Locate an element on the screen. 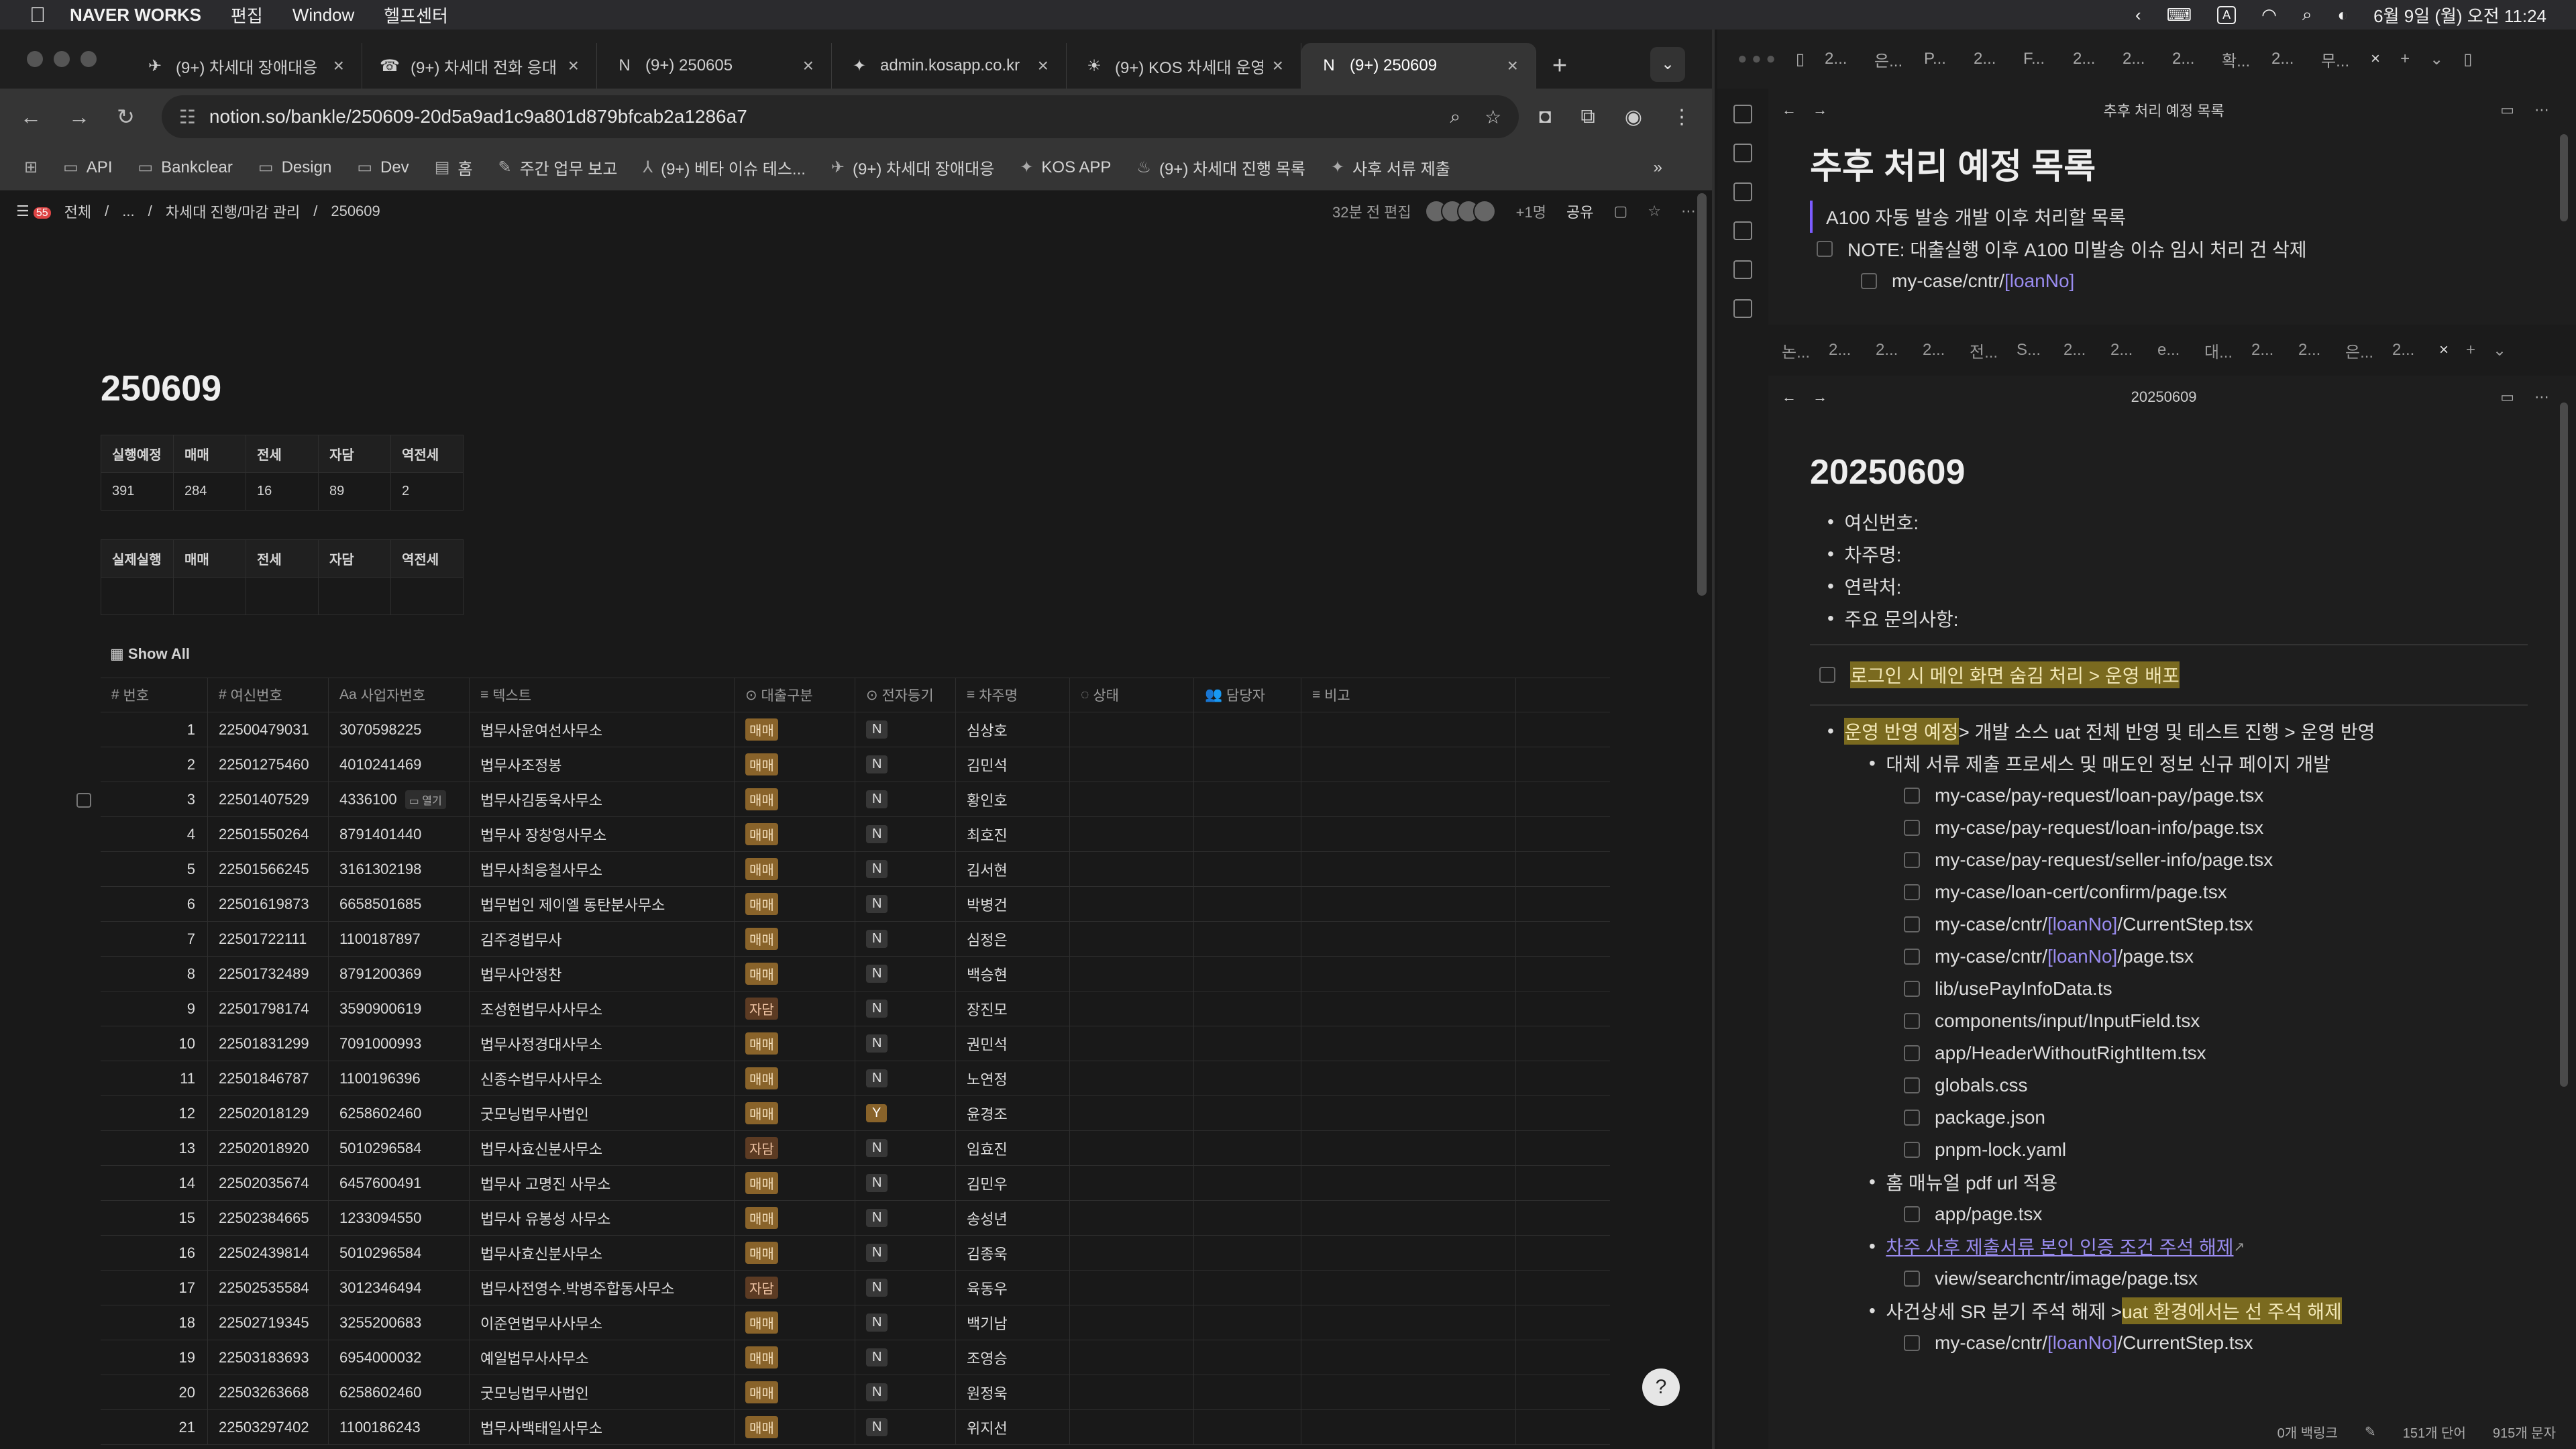 This screenshot has width=2576, height=1449. bookmark-star-icon: ☆ is located at coordinates (1493, 117).